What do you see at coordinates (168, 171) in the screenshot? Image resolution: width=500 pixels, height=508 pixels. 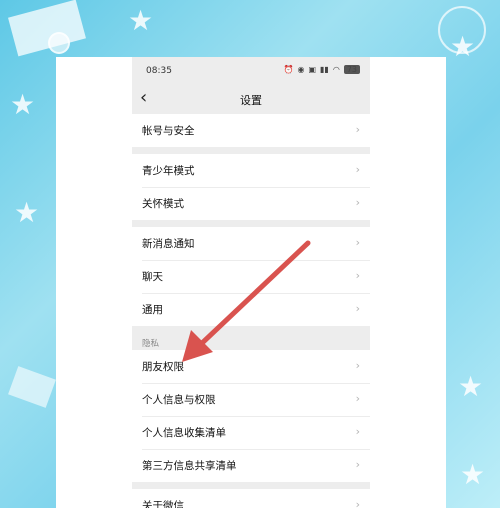 I see `settings-item-label: 青少年模式` at bounding box center [168, 171].